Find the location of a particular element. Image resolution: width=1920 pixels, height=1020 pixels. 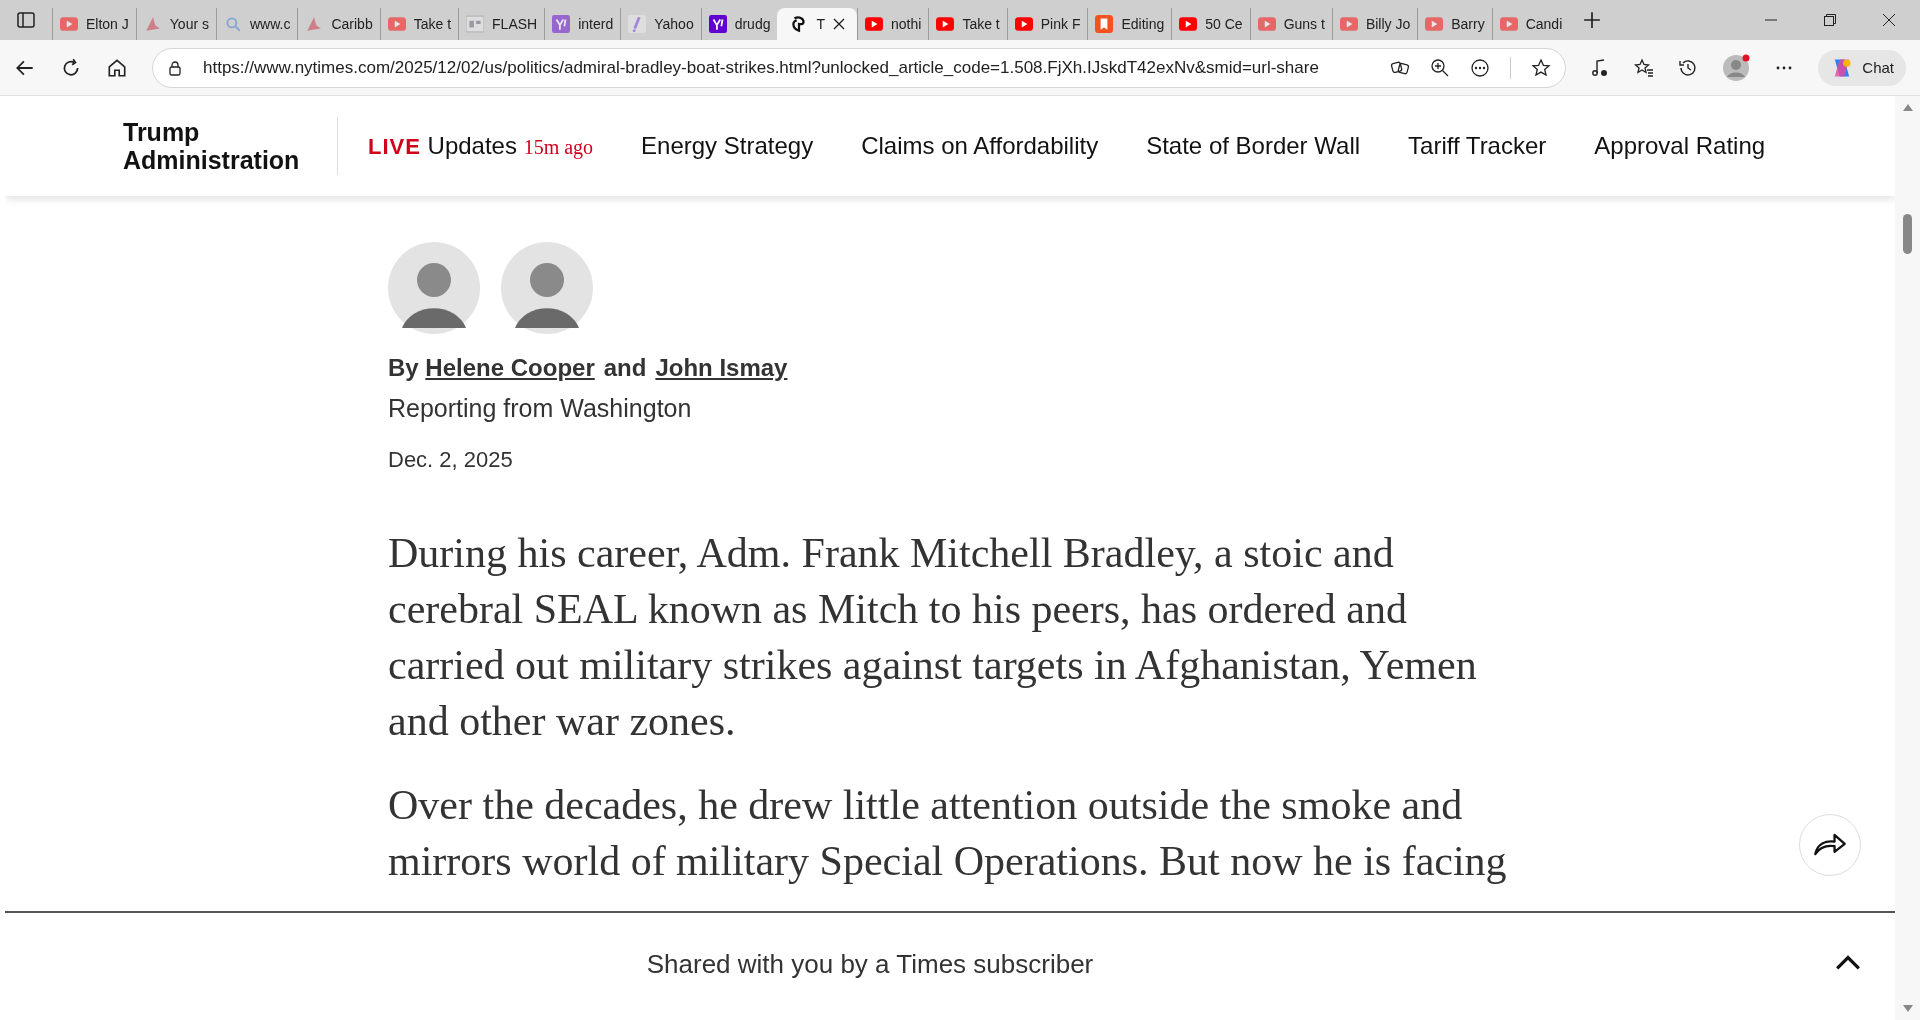

browser-tab: Editing is located at coordinates (1129, 24).